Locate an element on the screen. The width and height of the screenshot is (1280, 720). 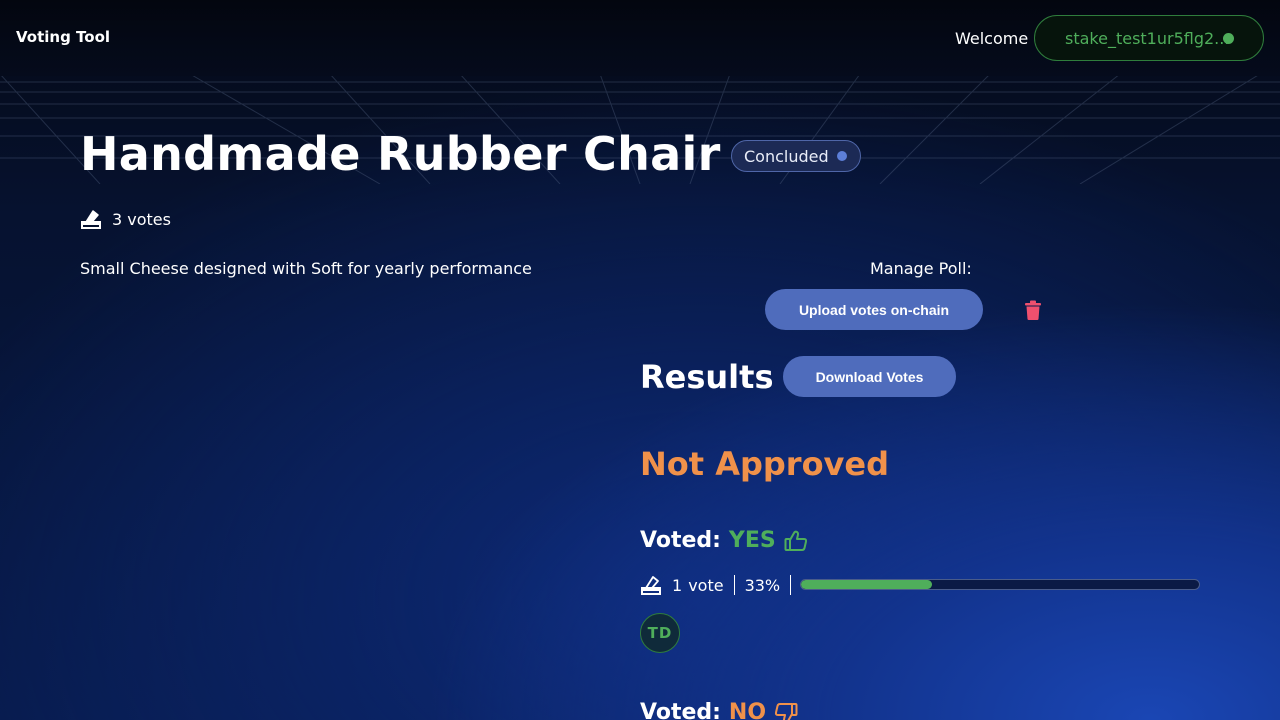
welcome-text: Welcome is located at coordinates (992, 38).